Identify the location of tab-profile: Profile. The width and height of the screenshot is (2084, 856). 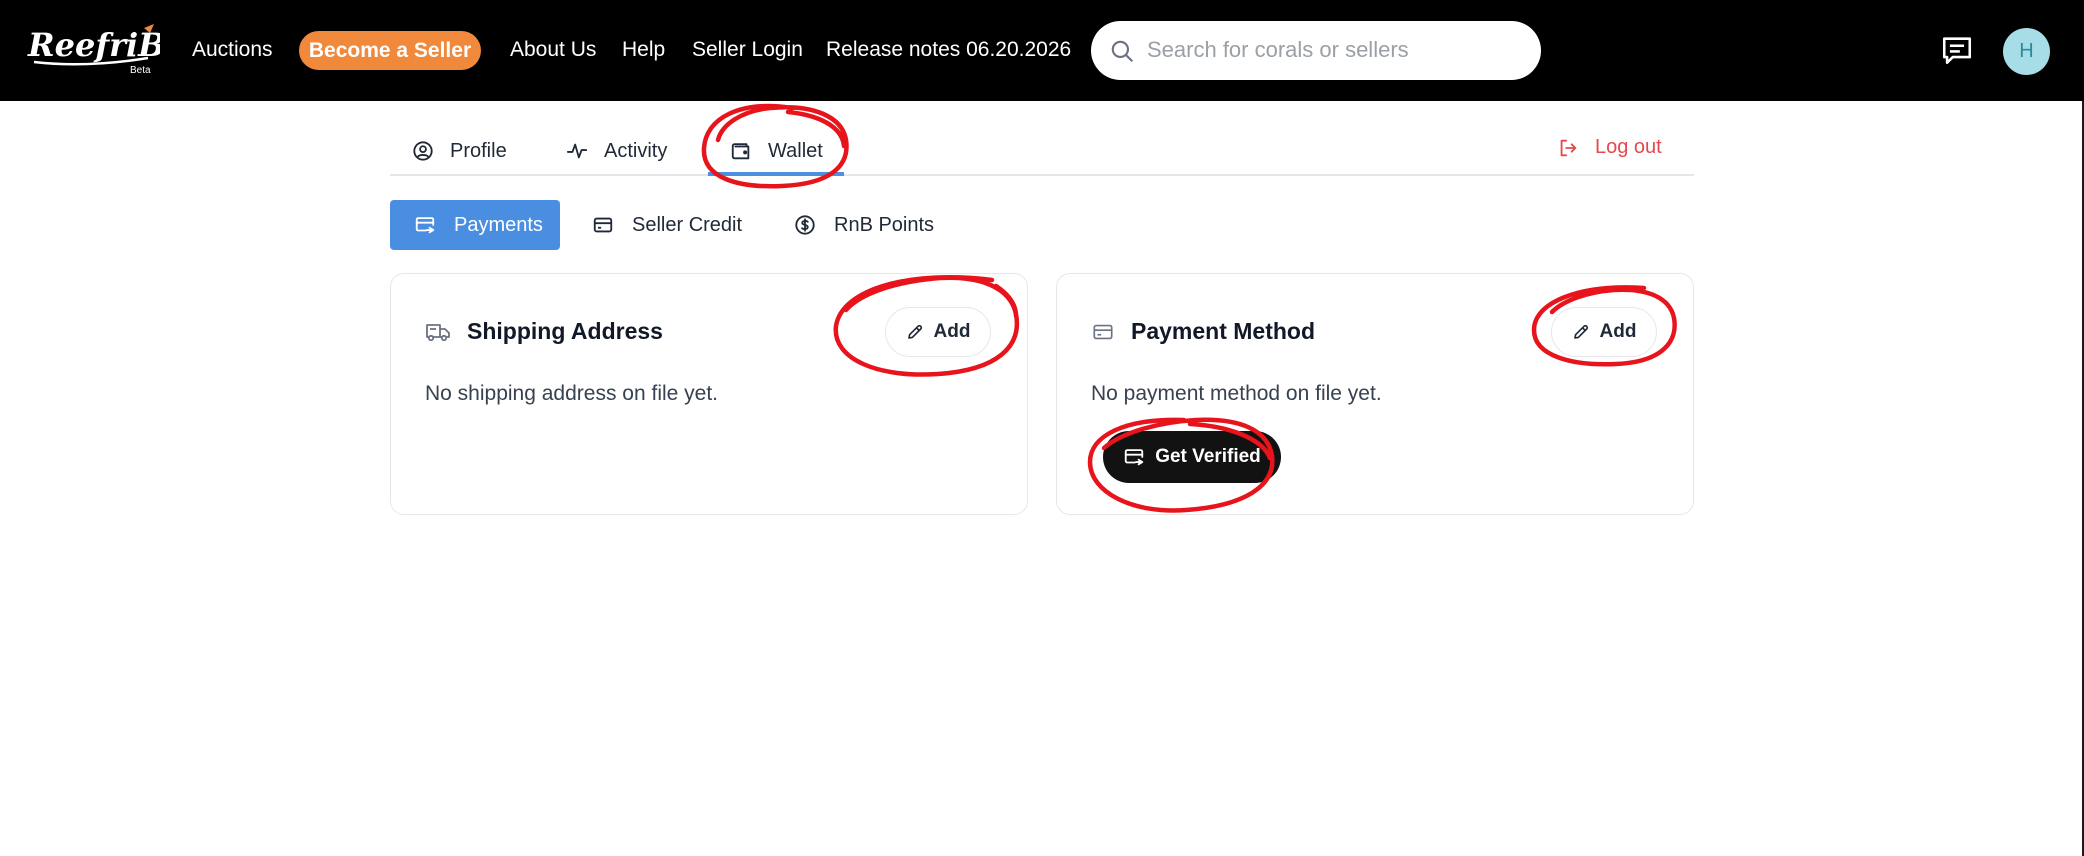
(459, 151).